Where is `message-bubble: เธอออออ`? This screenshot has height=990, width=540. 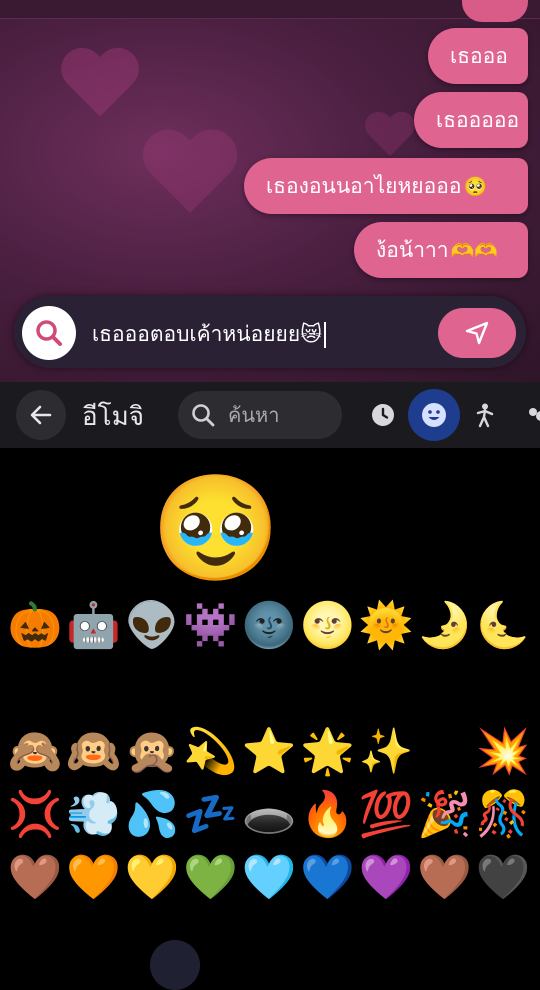 message-bubble: เธอออออ is located at coordinates (471, 120).